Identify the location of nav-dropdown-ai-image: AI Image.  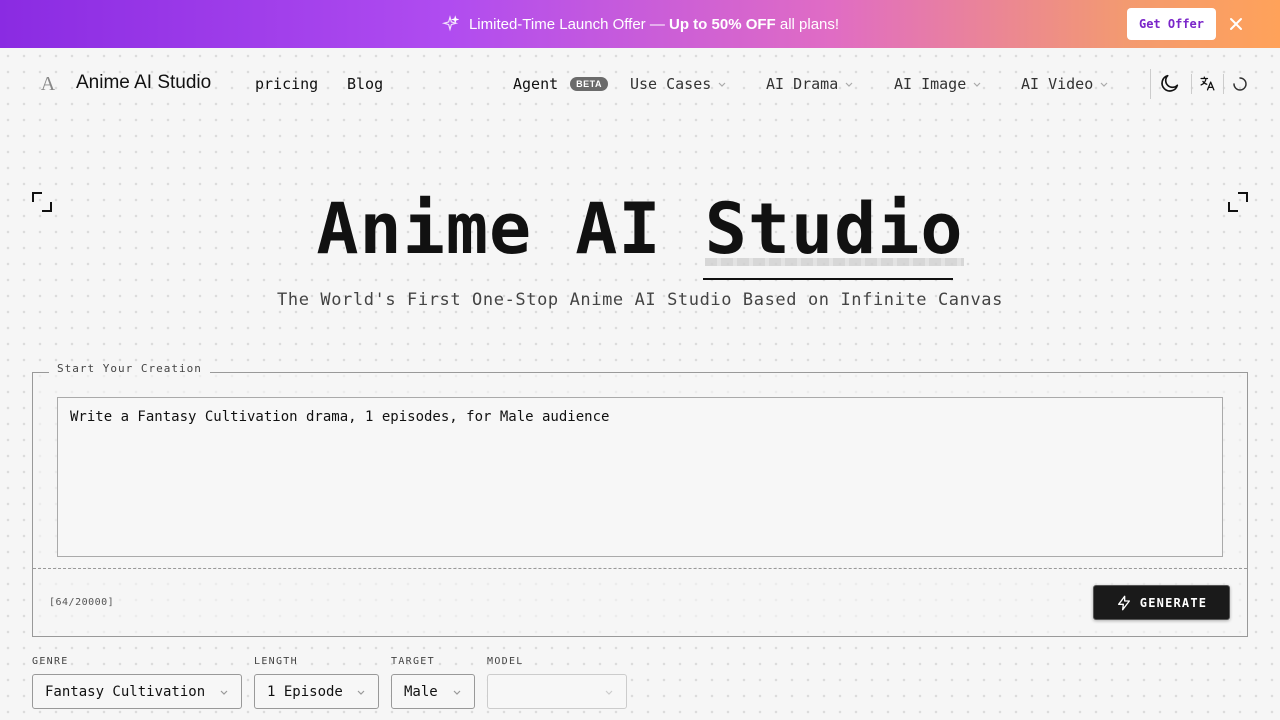
(938, 84).